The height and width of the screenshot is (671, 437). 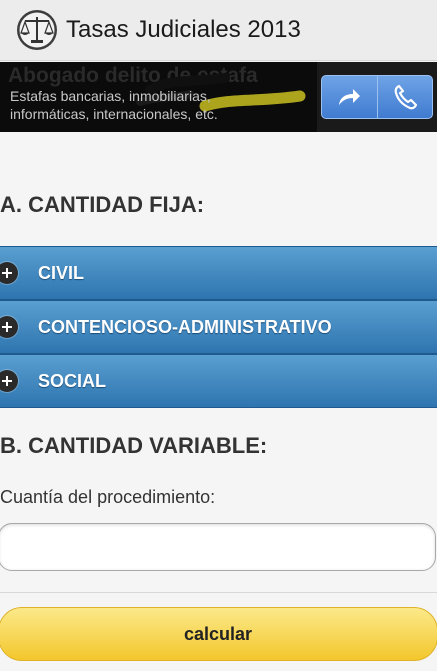 I want to click on action-bar: Tasas Judiciales 2013, so click(x=218, y=30).